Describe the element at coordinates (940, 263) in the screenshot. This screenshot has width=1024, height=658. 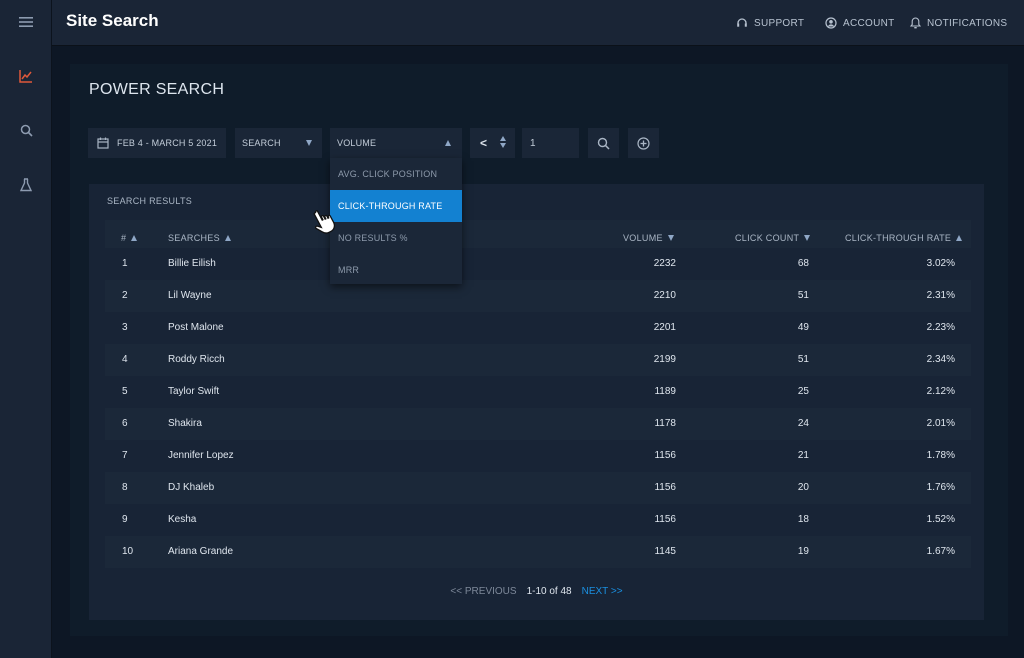
I see `row-ctr: 3.02%` at that location.